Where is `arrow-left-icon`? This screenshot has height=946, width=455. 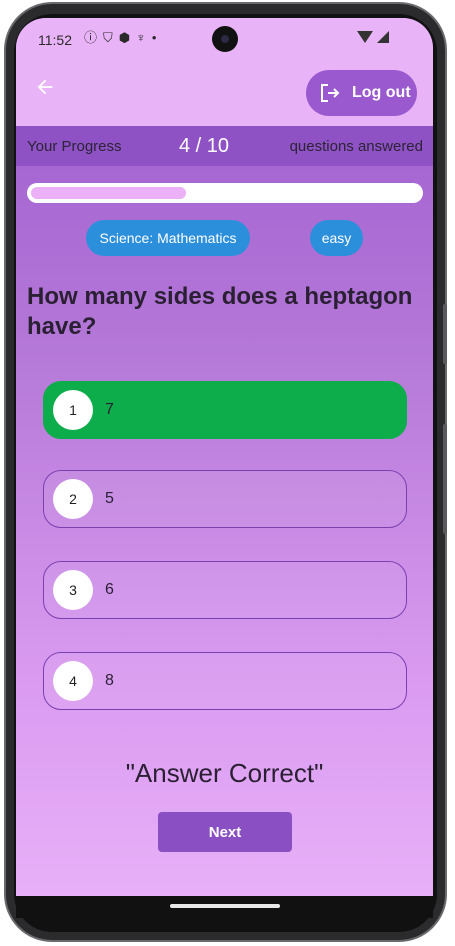
arrow-left-icon is located at coordinates (46, 88).